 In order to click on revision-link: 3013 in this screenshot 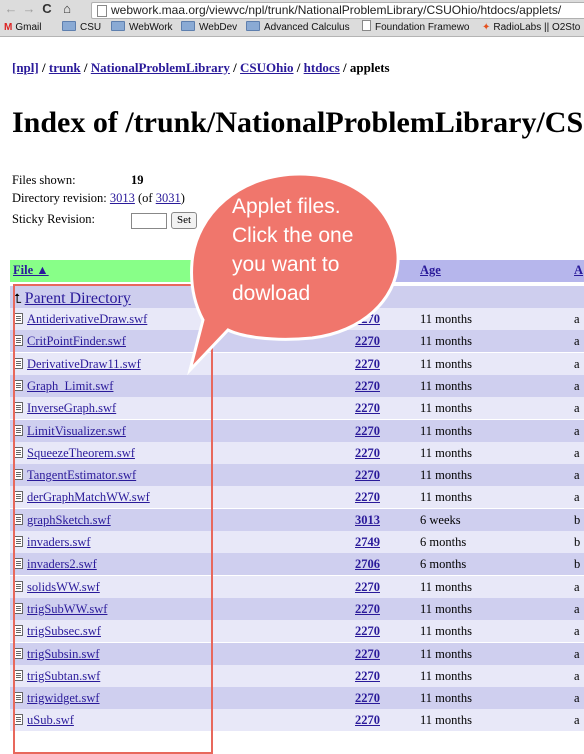, I will do `click(367, 520)`.